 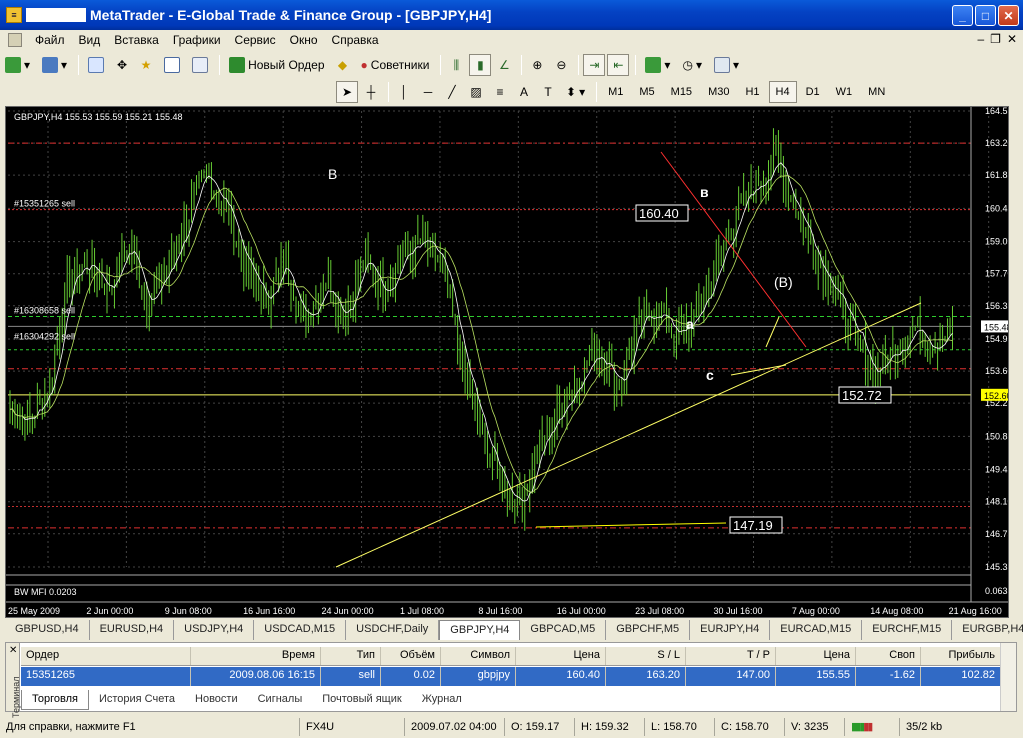 I want to click on arrows-tool: ⬍ ▾, so click(x=575, y=92).